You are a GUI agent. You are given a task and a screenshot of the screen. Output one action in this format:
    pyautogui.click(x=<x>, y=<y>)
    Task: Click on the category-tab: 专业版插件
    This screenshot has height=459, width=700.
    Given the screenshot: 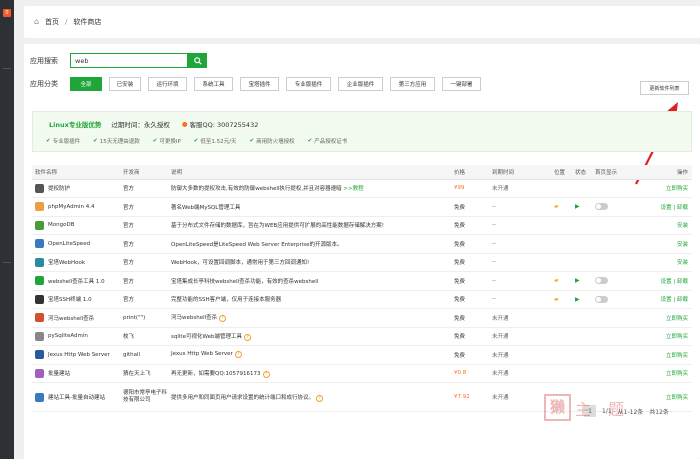 What is the action you would take?
    pyautogui.click(x=308, y=84)
    